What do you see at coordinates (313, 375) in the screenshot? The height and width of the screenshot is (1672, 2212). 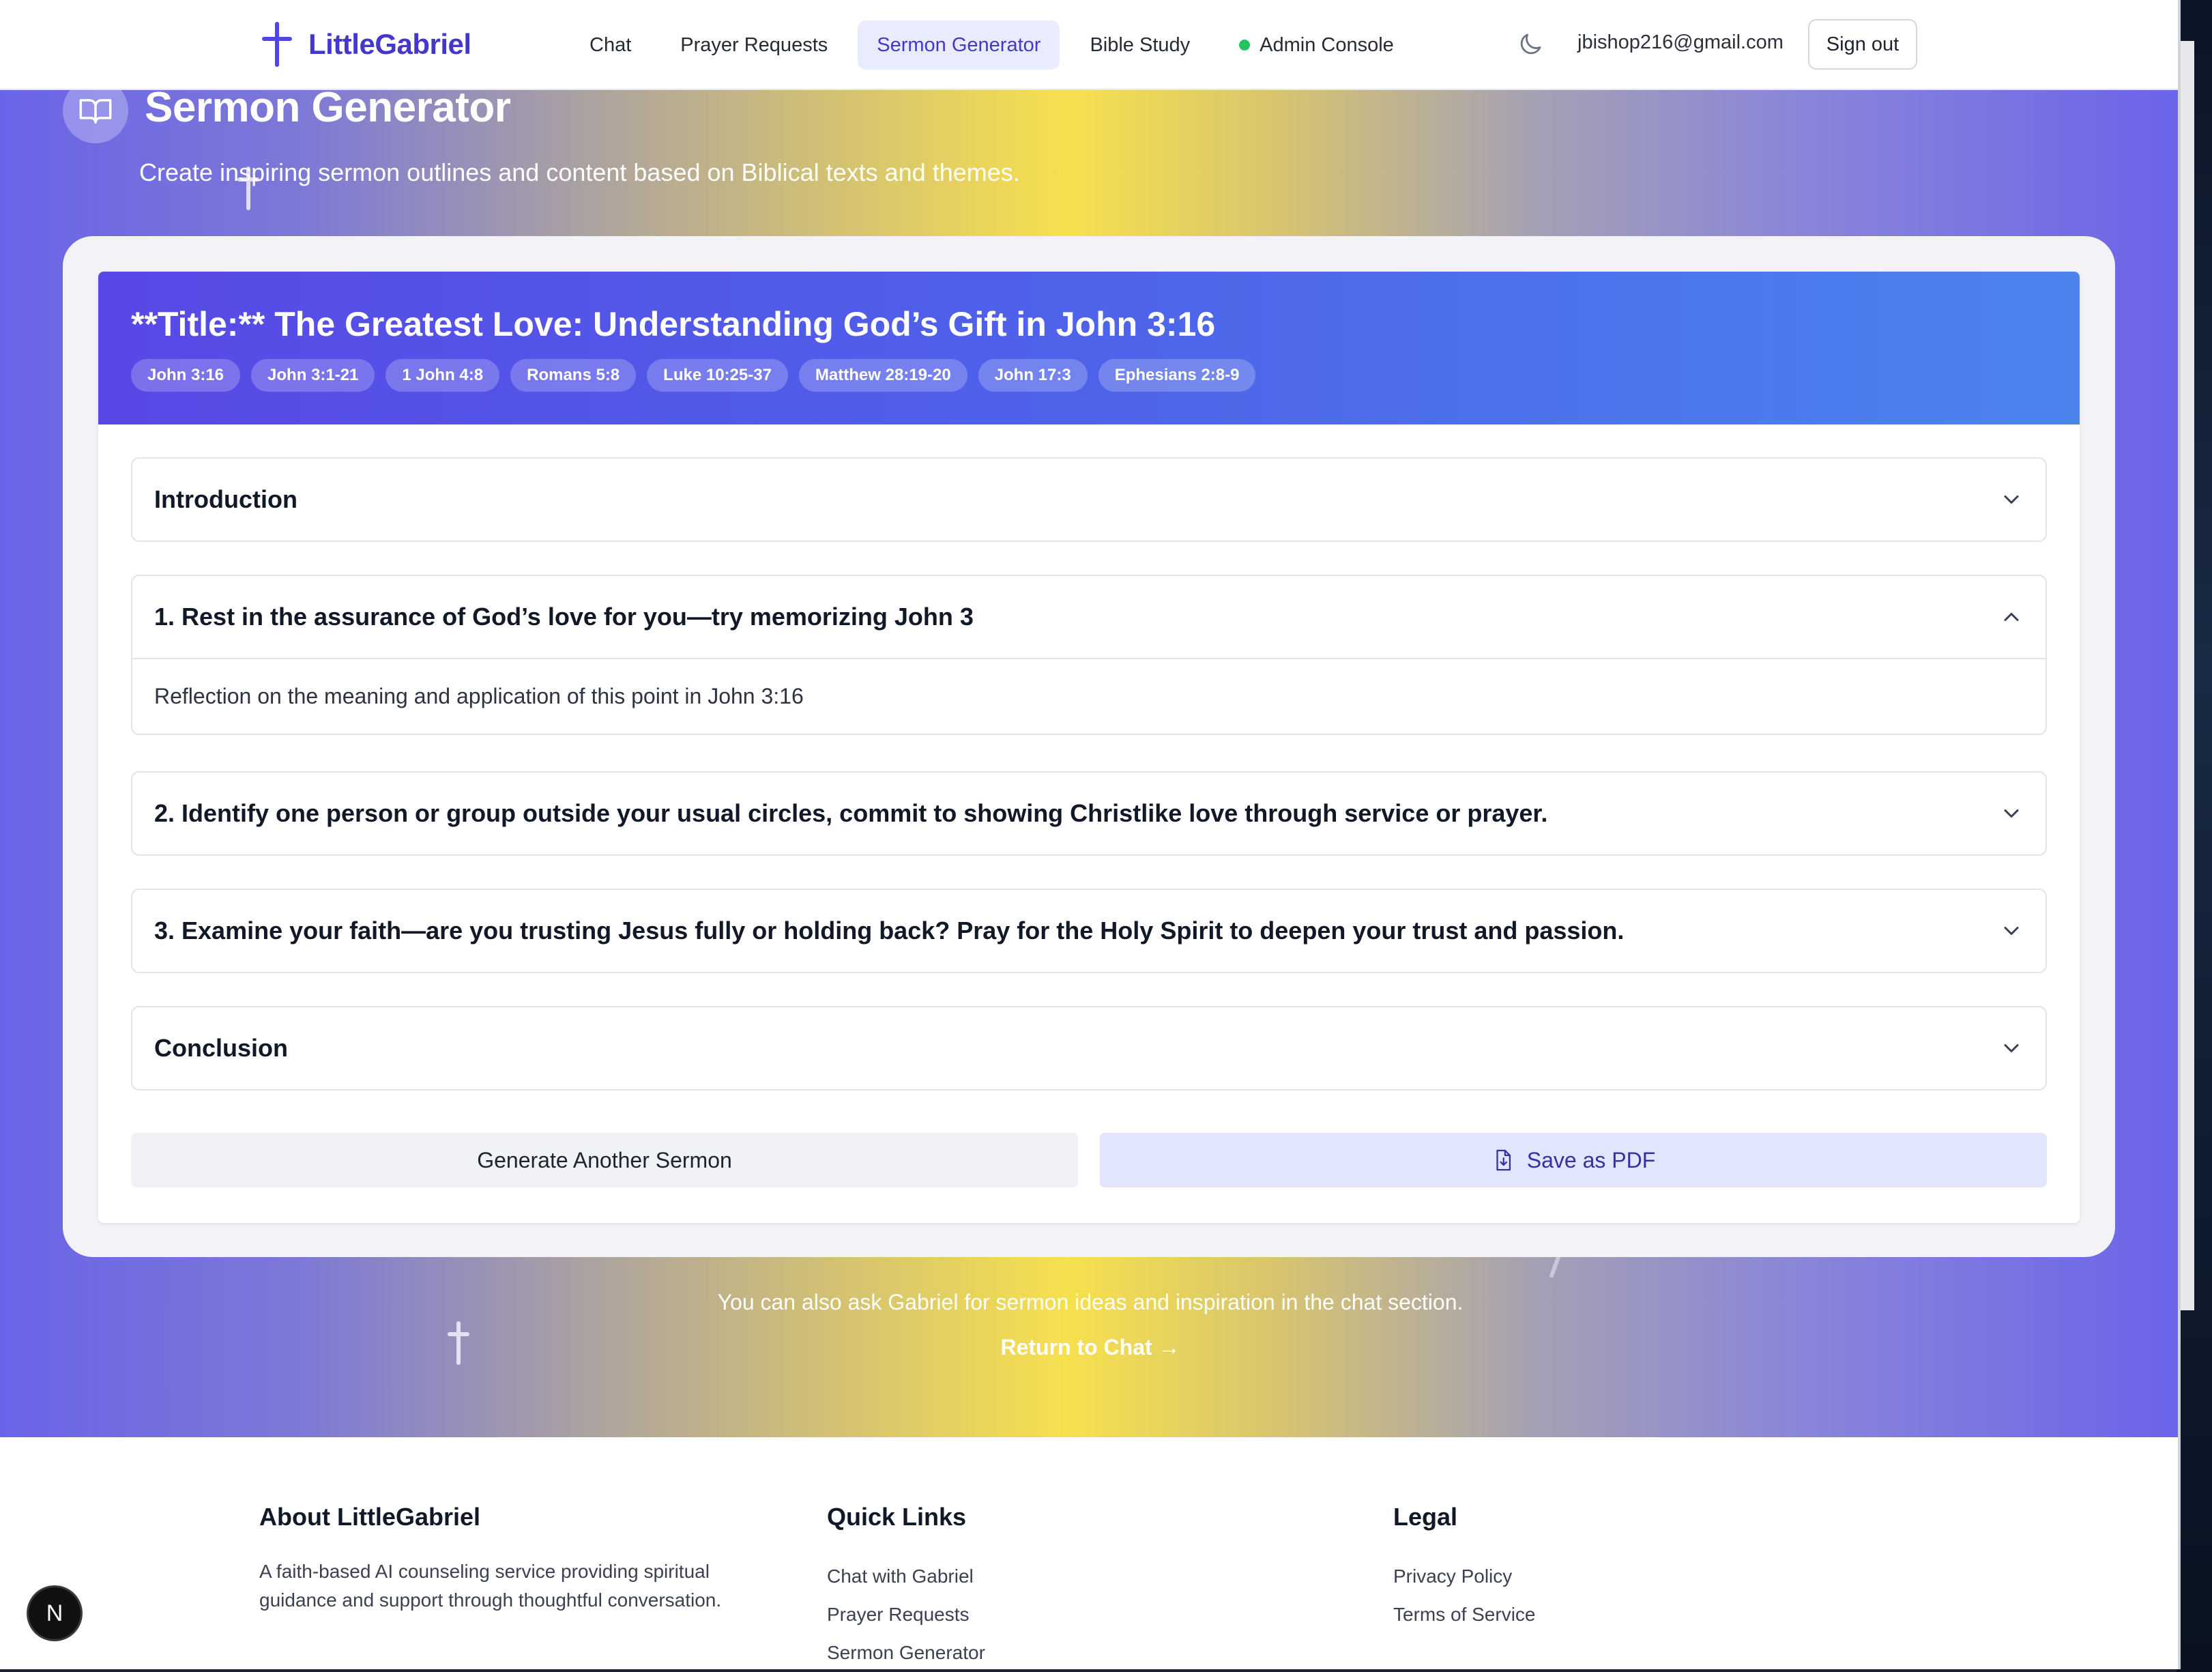 I see `scripture-chip: John 3:1-21` at bounding box center [313, 375].